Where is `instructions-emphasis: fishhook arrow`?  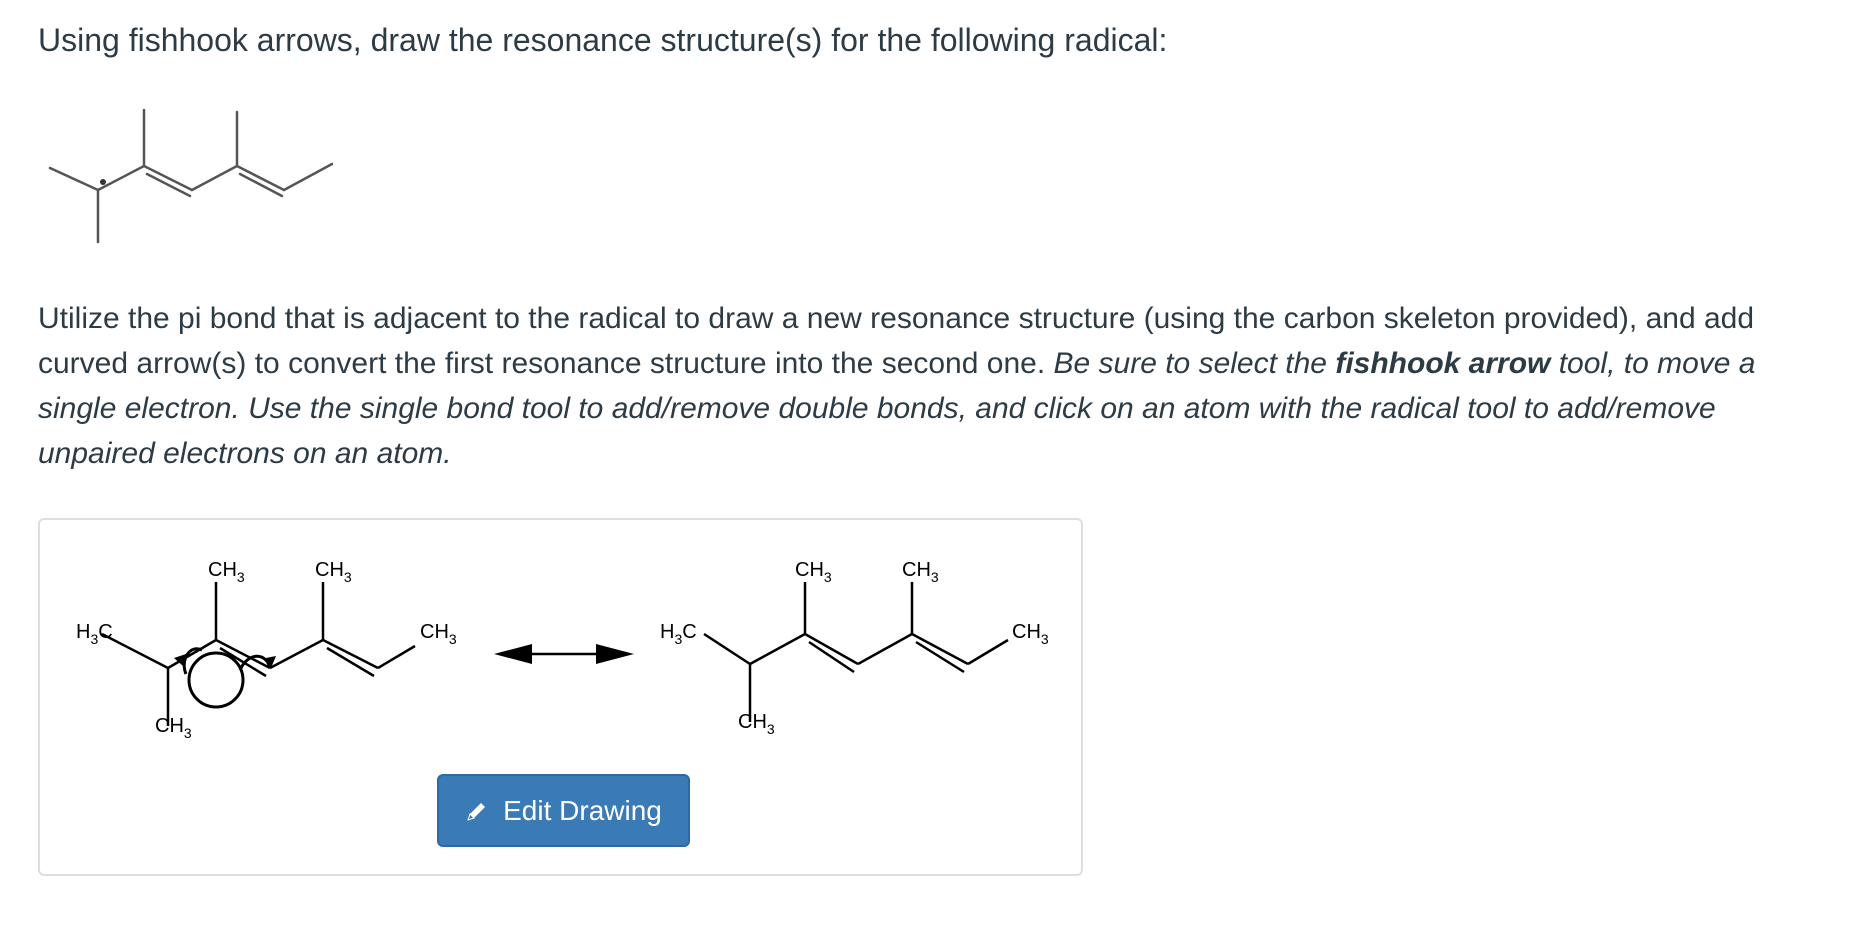 instructions-emphasis: fishhook arrow is located at coordinates (1443, 363).